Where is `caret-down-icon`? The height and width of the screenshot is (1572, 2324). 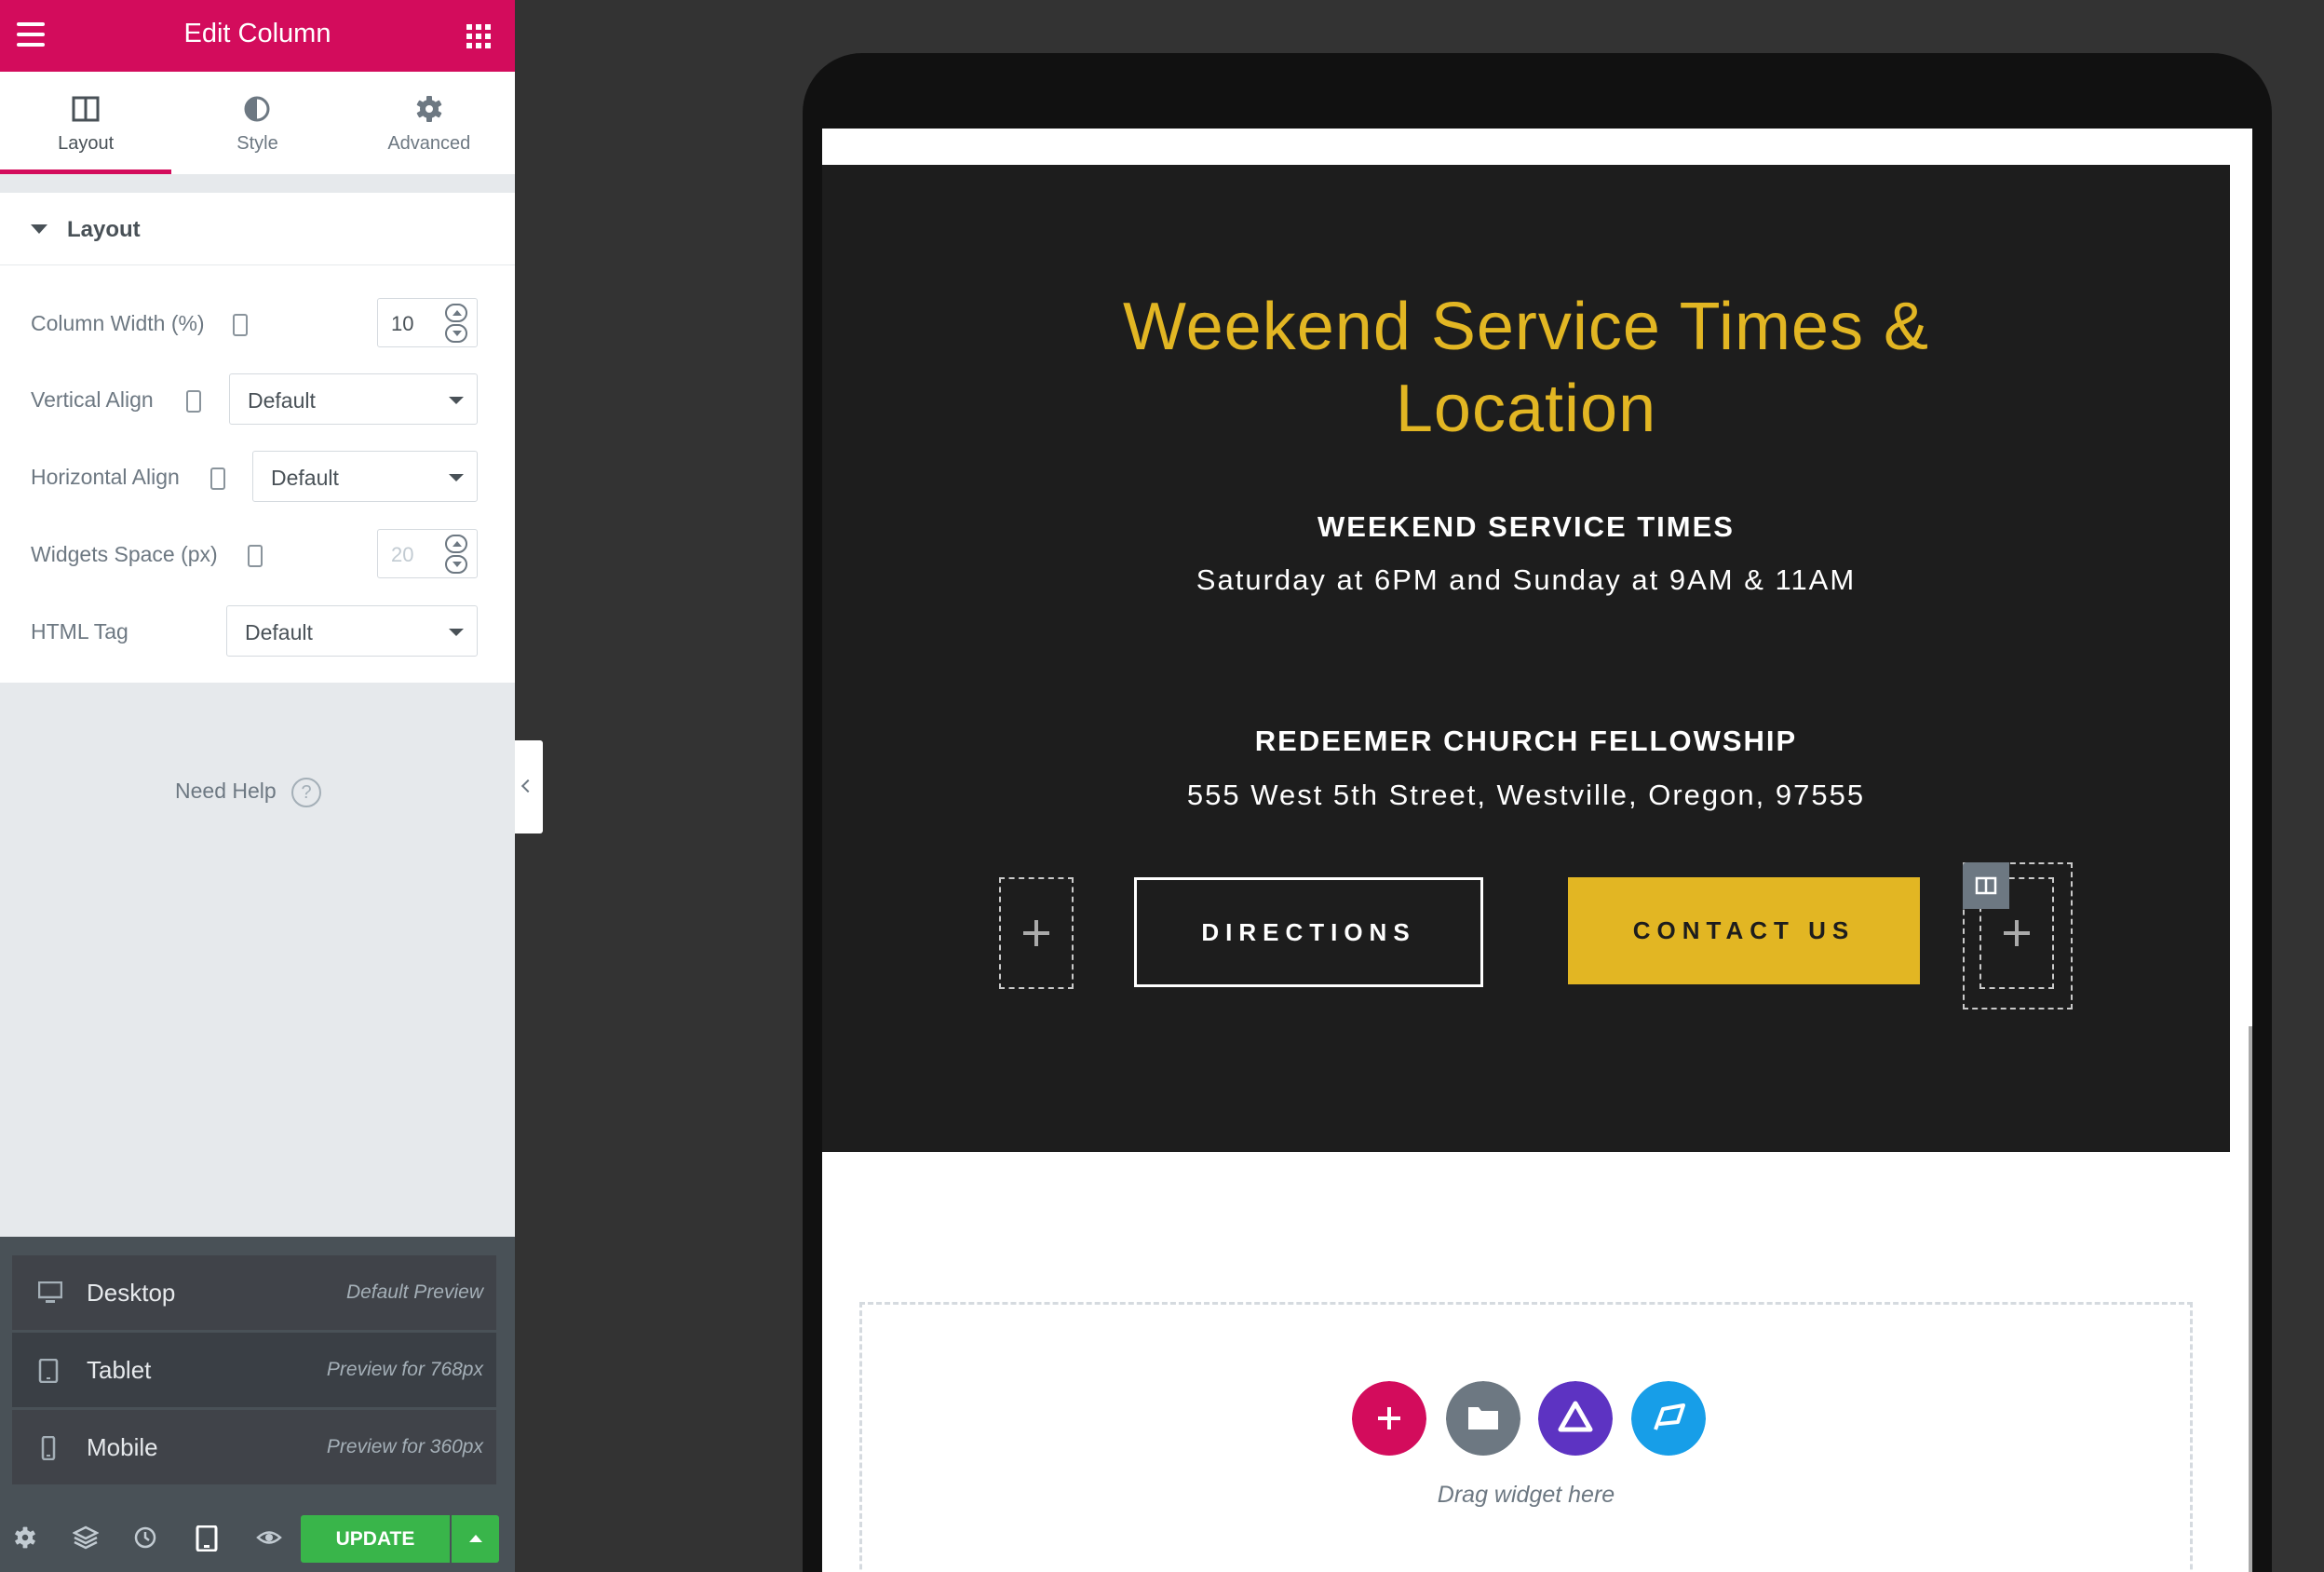 caret-down-icon is located at coordinates (39, 229).